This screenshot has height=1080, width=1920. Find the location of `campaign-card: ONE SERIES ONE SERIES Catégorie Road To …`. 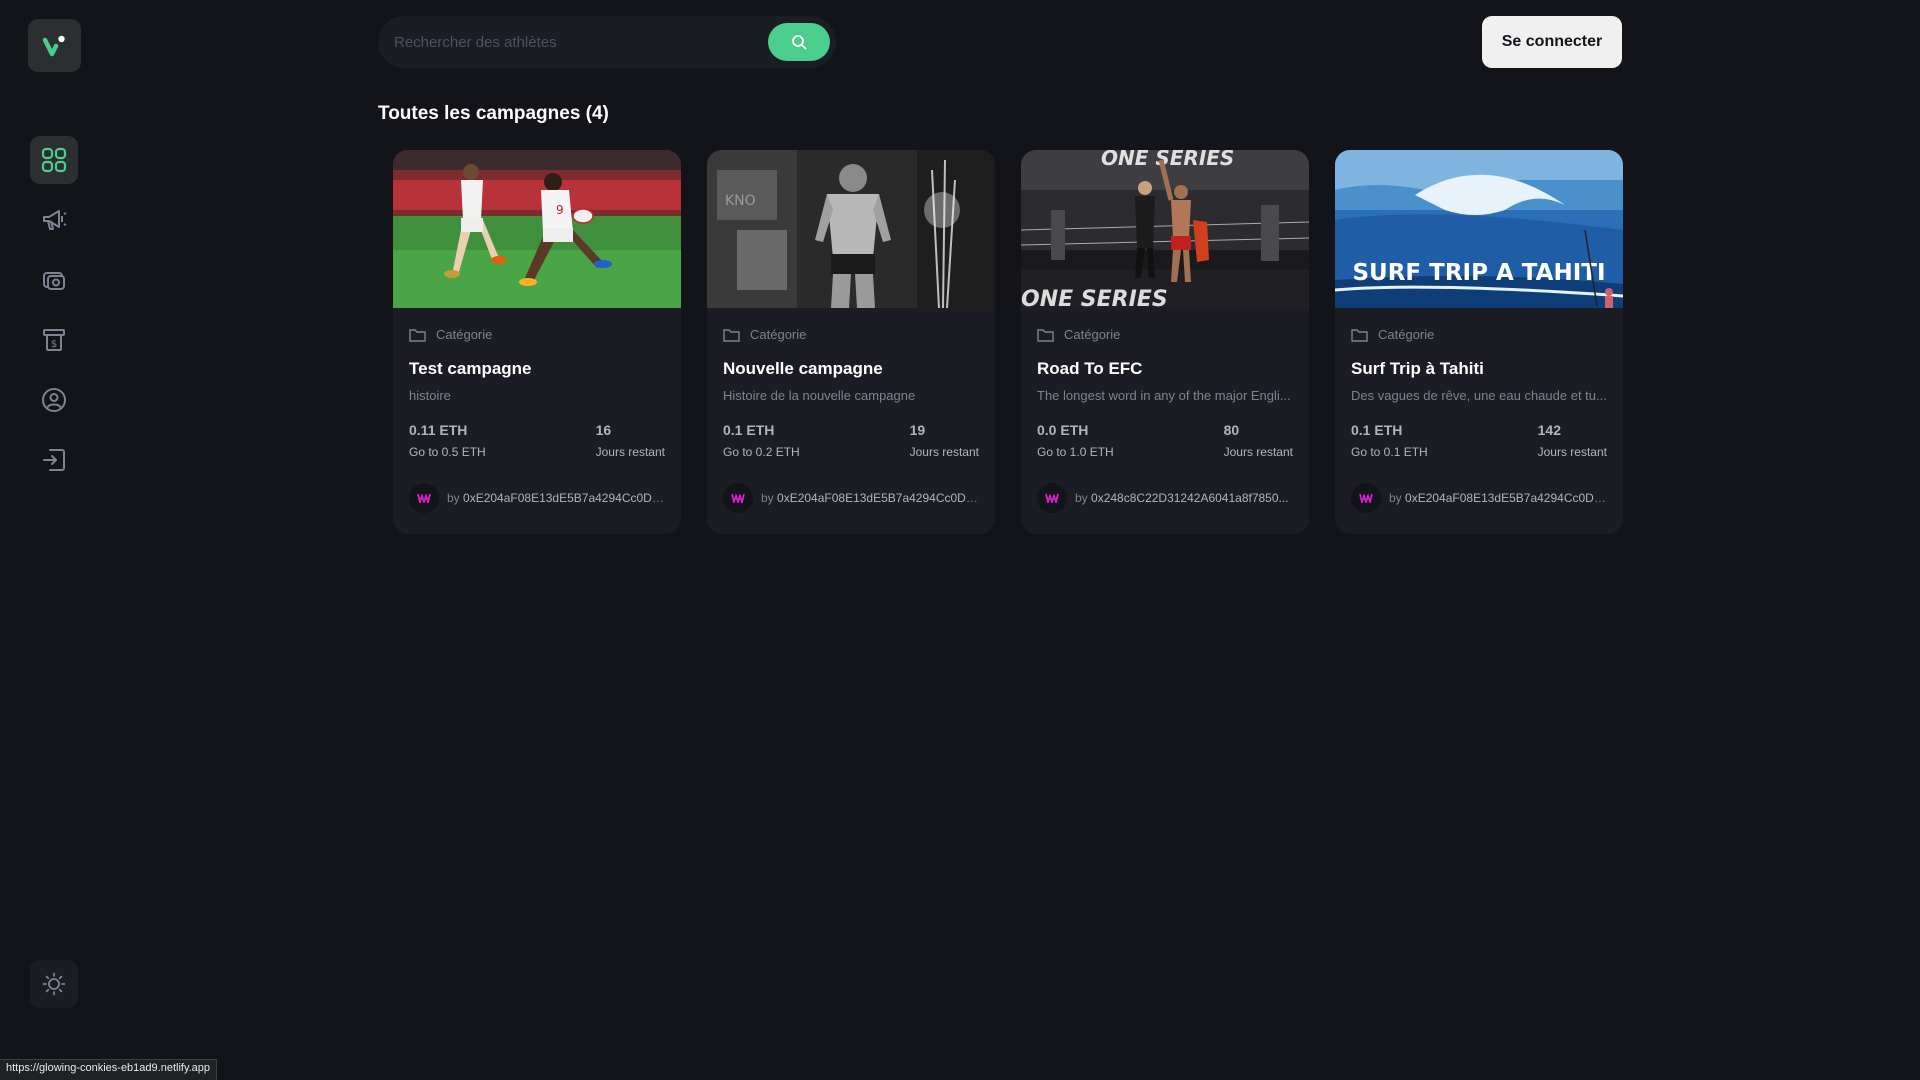

campaign-card: ONE SERIES ONE SERIES Catégorie Road To … is located at coordinates (1165, 342).